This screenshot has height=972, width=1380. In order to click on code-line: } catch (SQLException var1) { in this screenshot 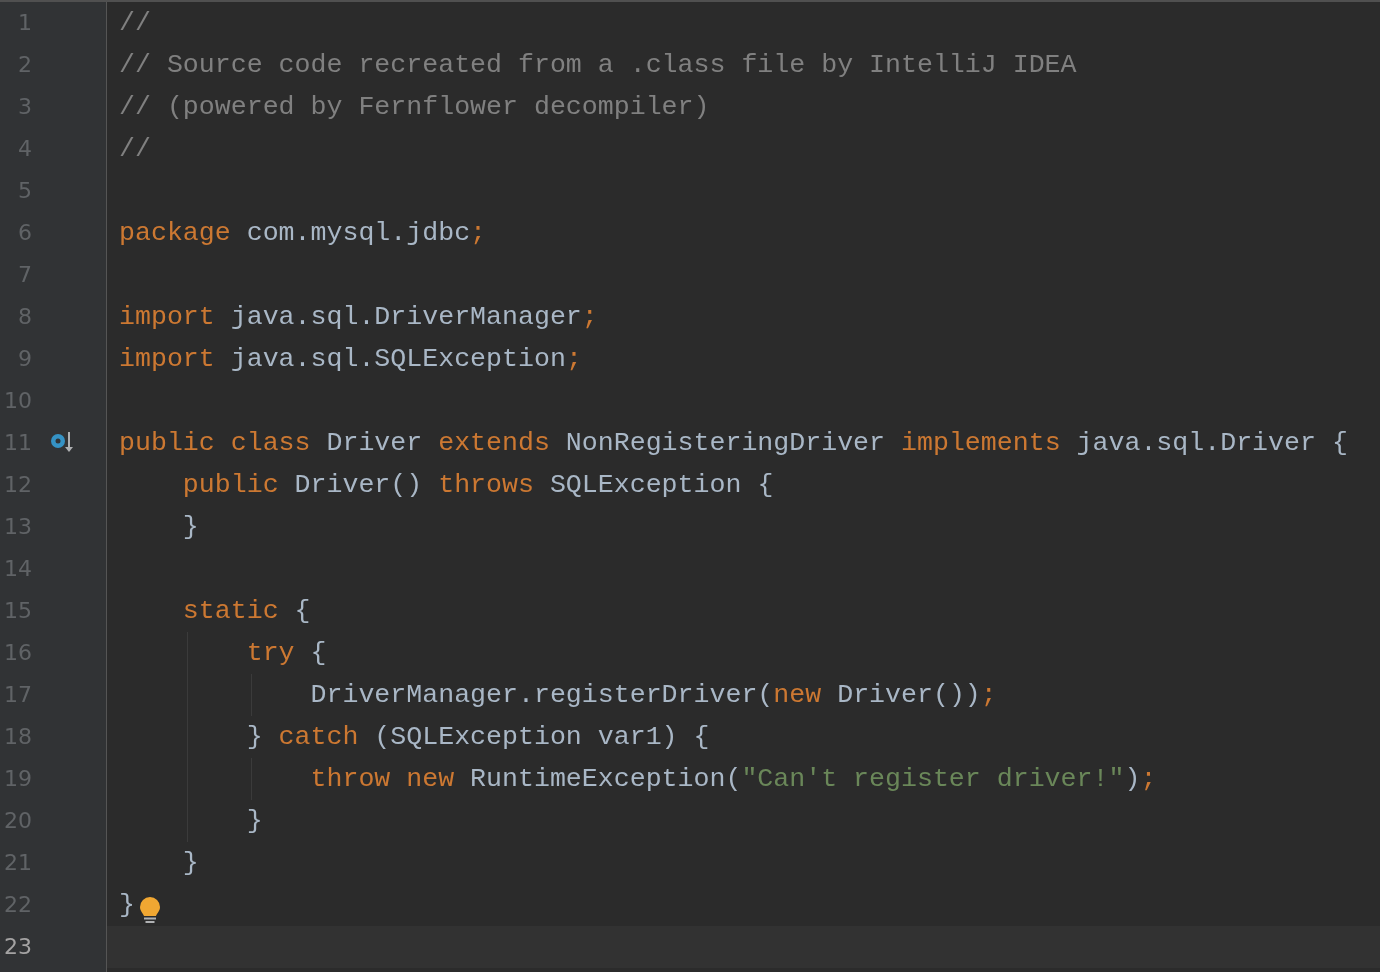, I will do `click(477, 737)`.